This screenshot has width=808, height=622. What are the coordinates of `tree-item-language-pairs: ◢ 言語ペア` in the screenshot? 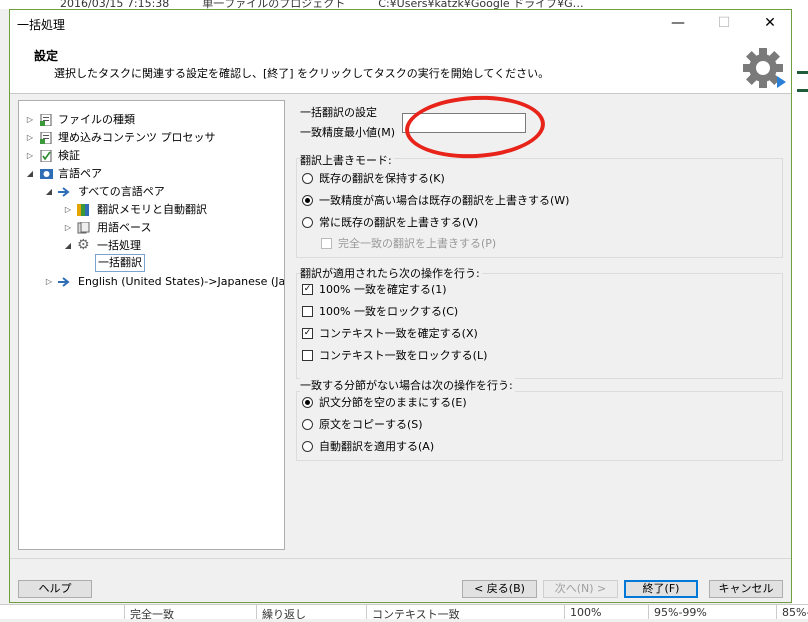 It's located at (149, 174).